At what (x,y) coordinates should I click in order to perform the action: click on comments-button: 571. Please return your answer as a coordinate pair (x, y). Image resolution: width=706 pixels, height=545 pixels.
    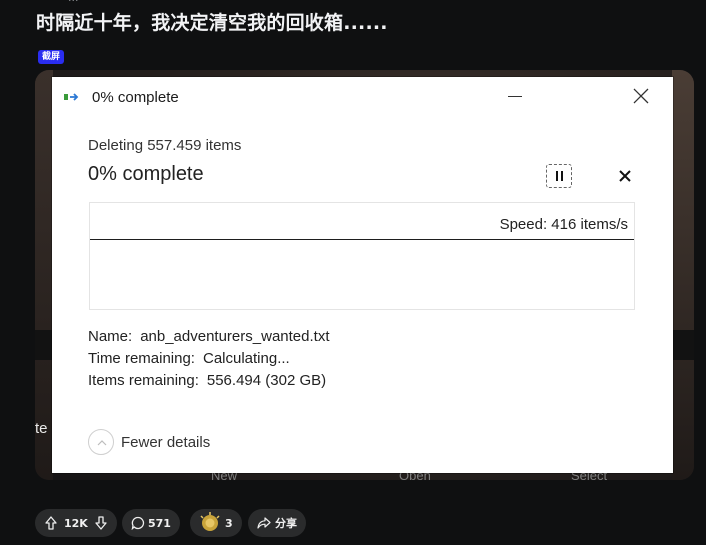
    Looking at the image, I should click on (151, 523).